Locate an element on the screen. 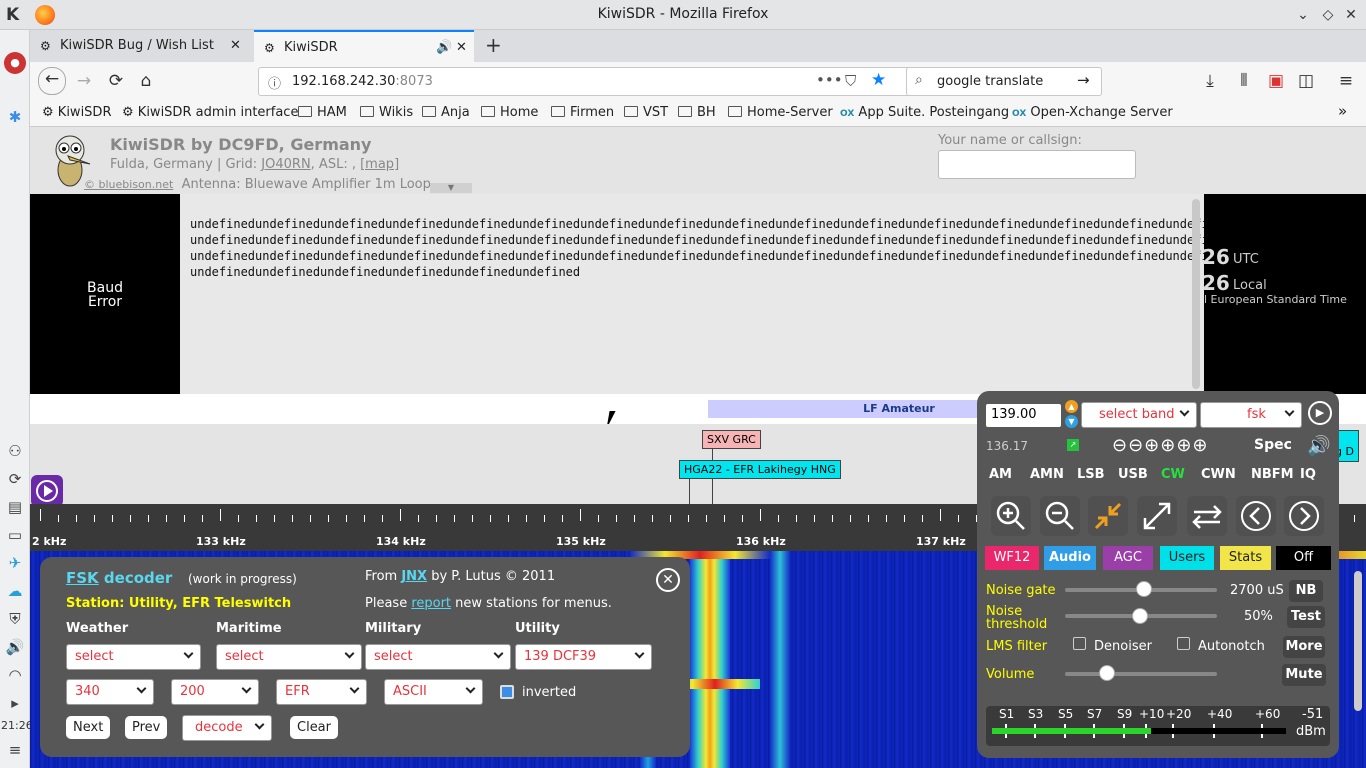  bookmark-folder-firmen: Firmen is located at coordinates (582, 112).